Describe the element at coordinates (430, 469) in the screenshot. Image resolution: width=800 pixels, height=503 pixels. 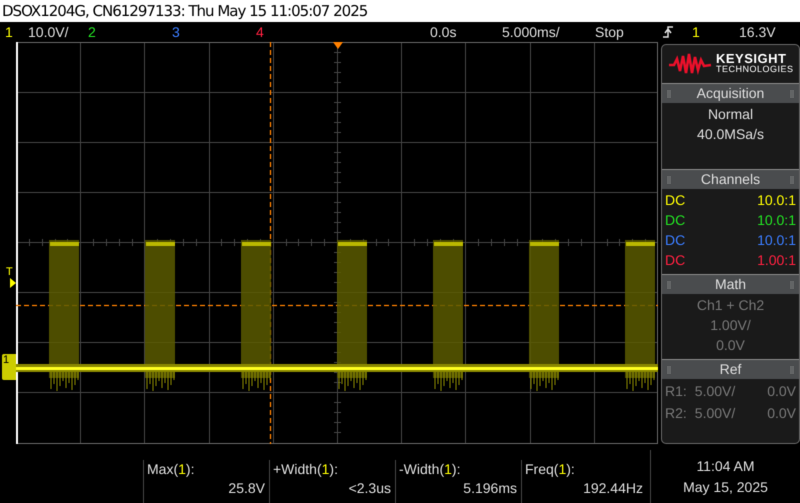
I see `measurement-label: -Width(1):` at that location.